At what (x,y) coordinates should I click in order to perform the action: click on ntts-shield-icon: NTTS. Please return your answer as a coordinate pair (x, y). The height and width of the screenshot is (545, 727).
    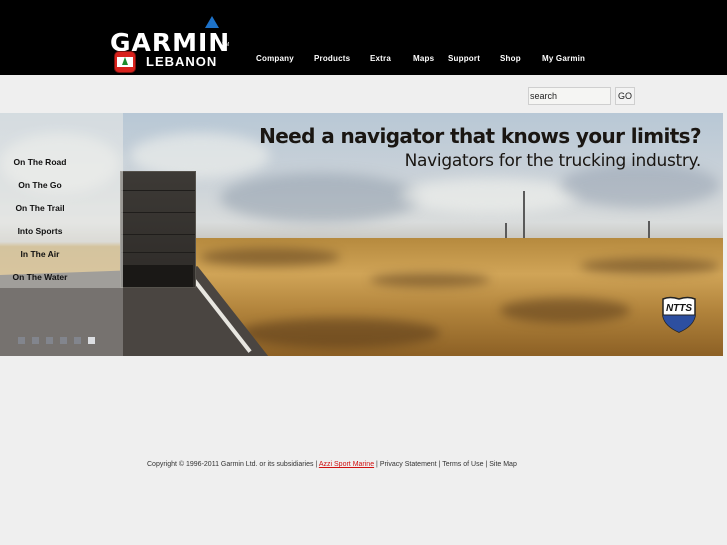
    Looking at the image, I should click on (679, 314).